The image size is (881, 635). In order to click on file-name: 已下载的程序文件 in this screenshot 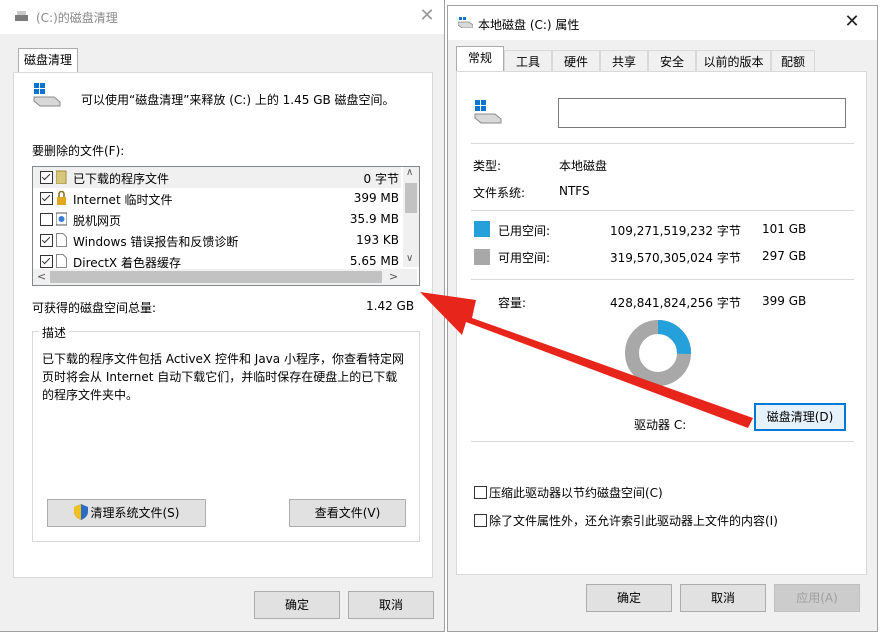, I will do `click(121, 179)`.